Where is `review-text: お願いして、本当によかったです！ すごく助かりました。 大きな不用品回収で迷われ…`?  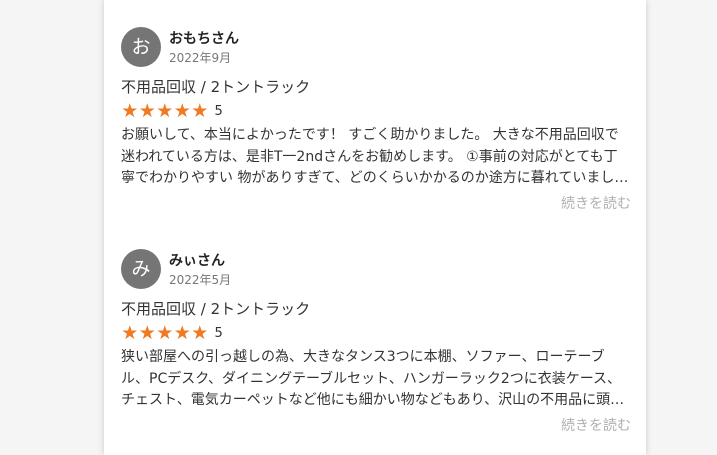 review-text: お願いして、本当によかったです！ すごく助かりました。 大きな不用品回収で迷われ… is located at coordinates (370, 156).